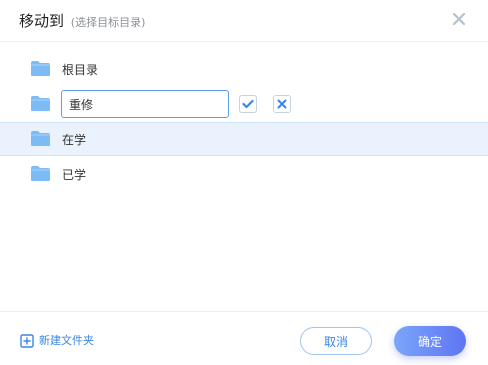 This screenshot has height=365, width=488. Describe the element at coordinates (42, 21) in the screenshot. I see `dialog-title-text: 移动到` at that location.